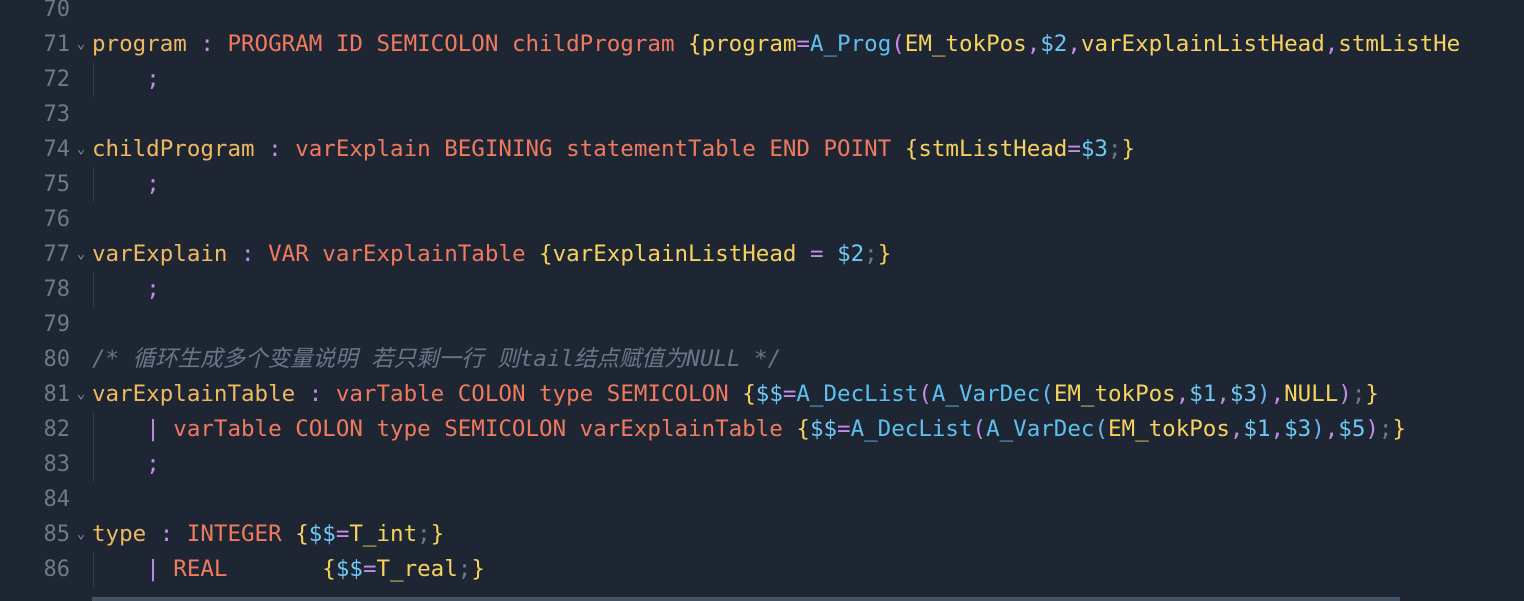 Image resolution: width=1524 pixels, height=601 pixels. I want to click on code-line: 73, so click(762, 114).